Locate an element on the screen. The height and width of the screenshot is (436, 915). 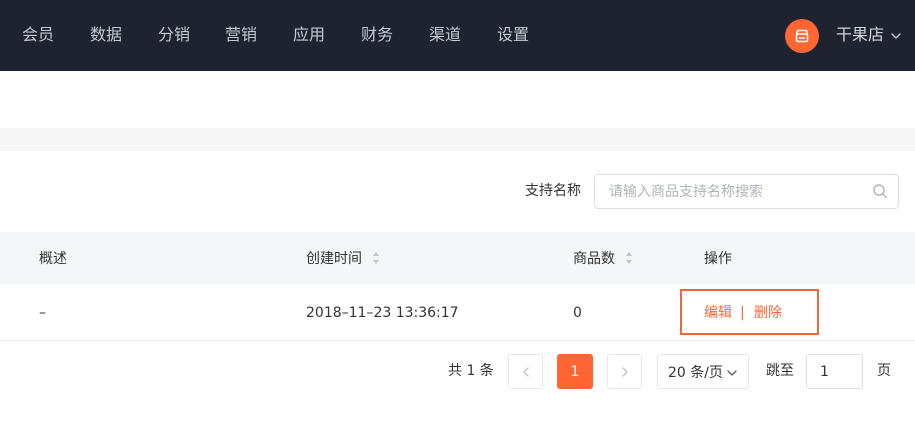
prev-page-button is located at coordinates (525, 371).